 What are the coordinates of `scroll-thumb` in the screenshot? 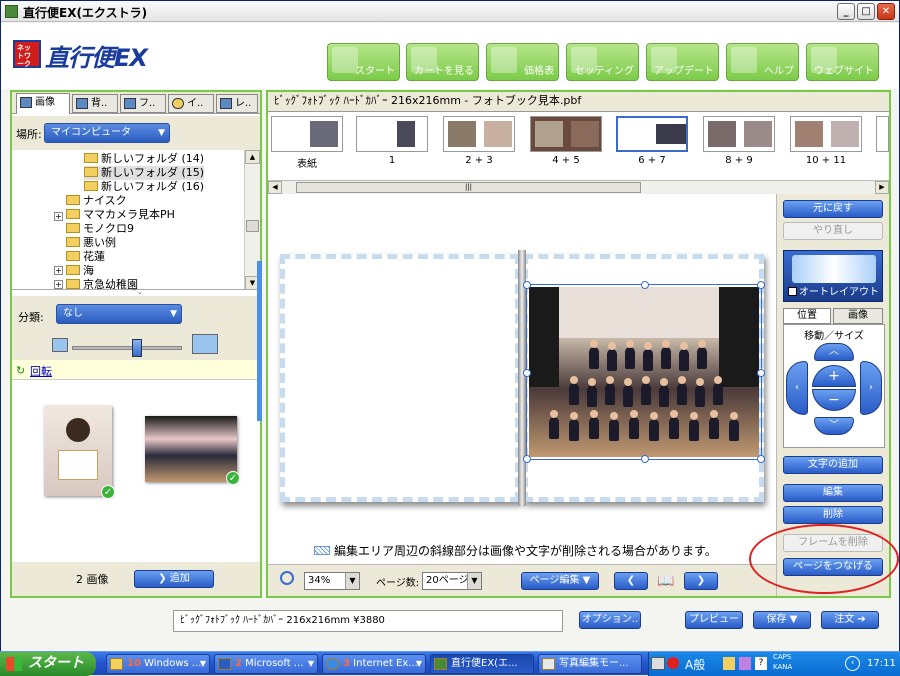 It's located at (252, 226).